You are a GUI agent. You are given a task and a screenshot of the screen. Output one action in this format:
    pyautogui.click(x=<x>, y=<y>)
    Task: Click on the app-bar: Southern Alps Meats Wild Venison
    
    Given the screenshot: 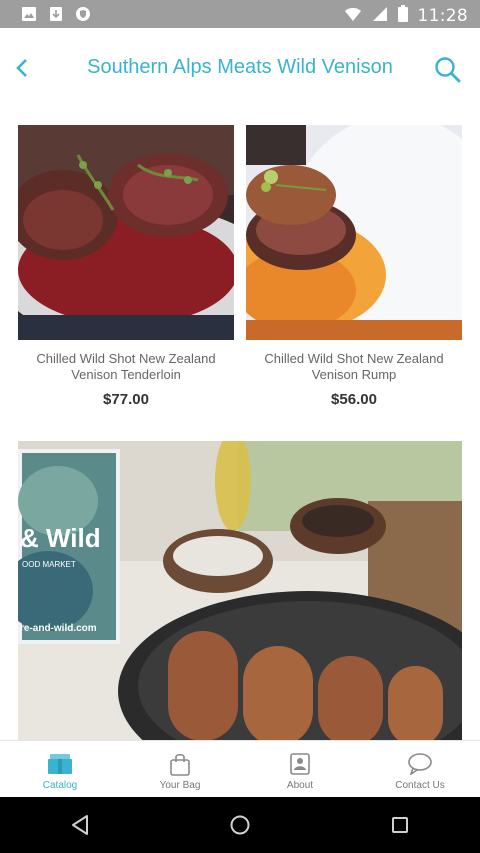 What is the action you would take?
    pyautogui.click(x=240, y=68)
    